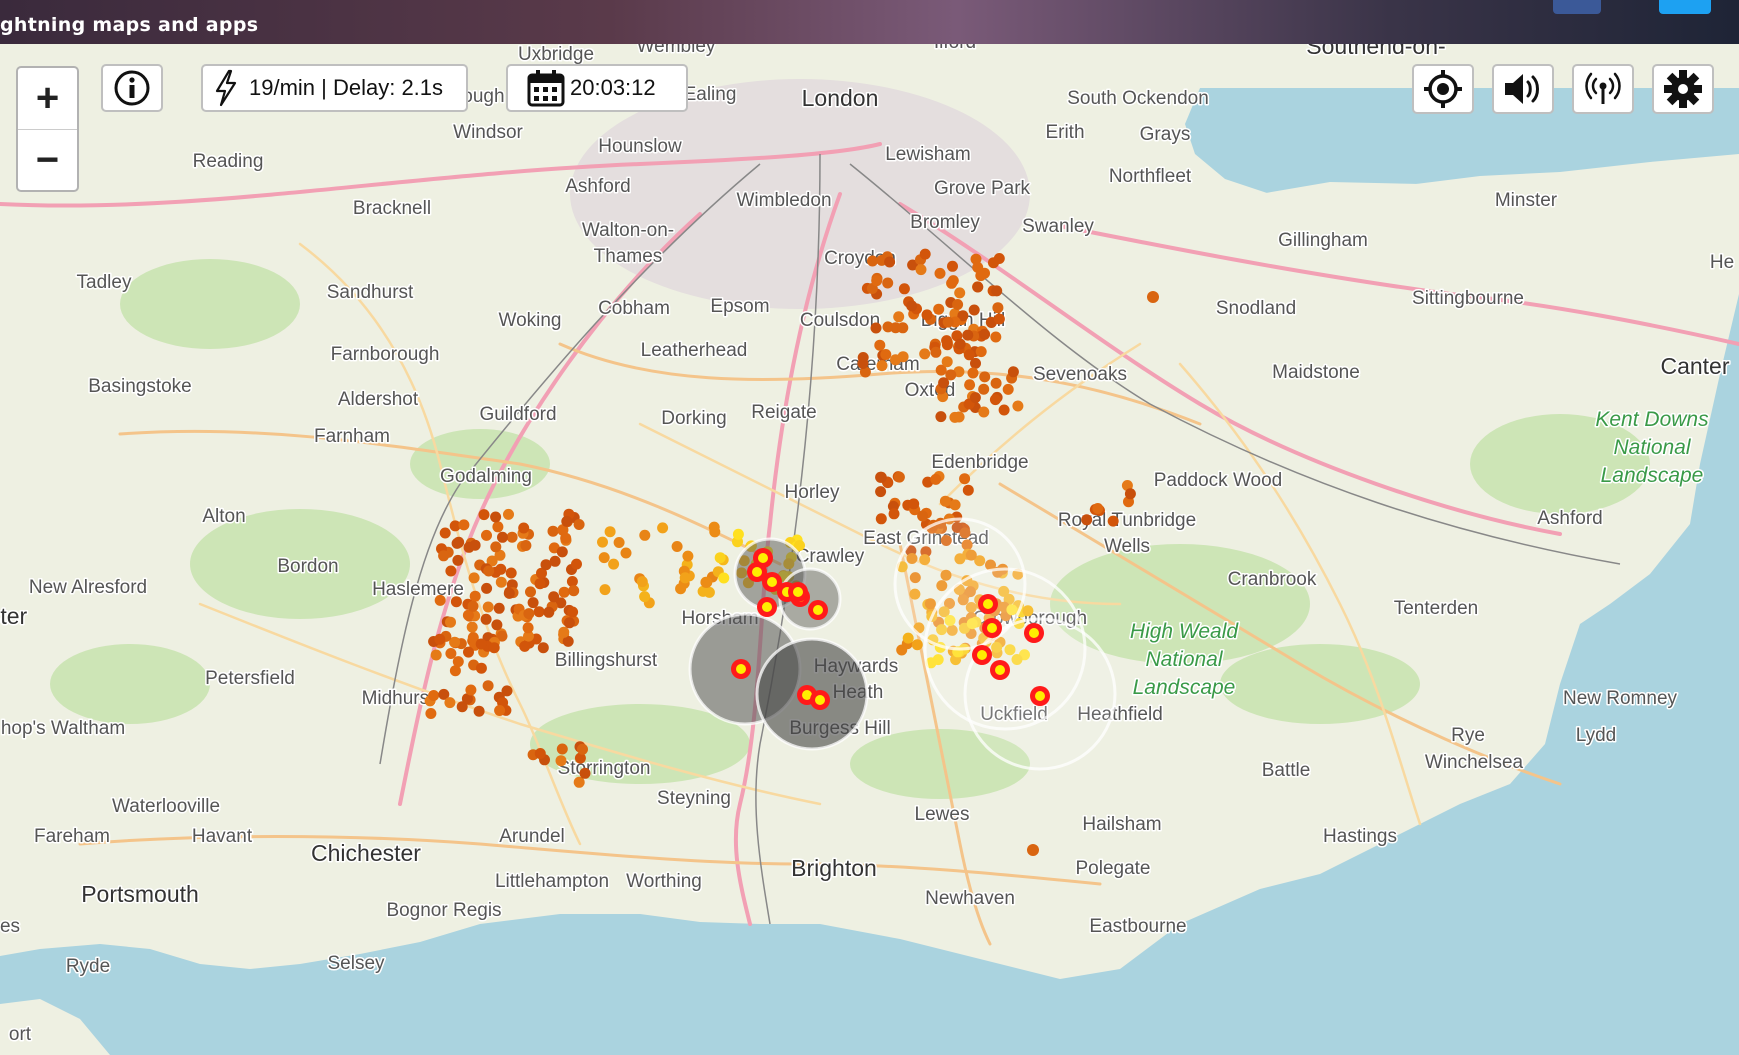 The height and width of the screenshot is (1055, 1739). What do you see at coordinates (1080, 374) in the screenshot?
I see `place-label: Sevenoaks` at bounding box center [1080, 374].